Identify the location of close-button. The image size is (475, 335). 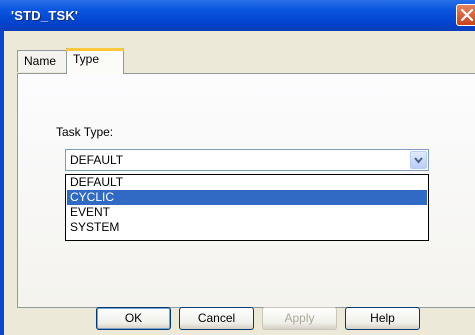
(465, 15).